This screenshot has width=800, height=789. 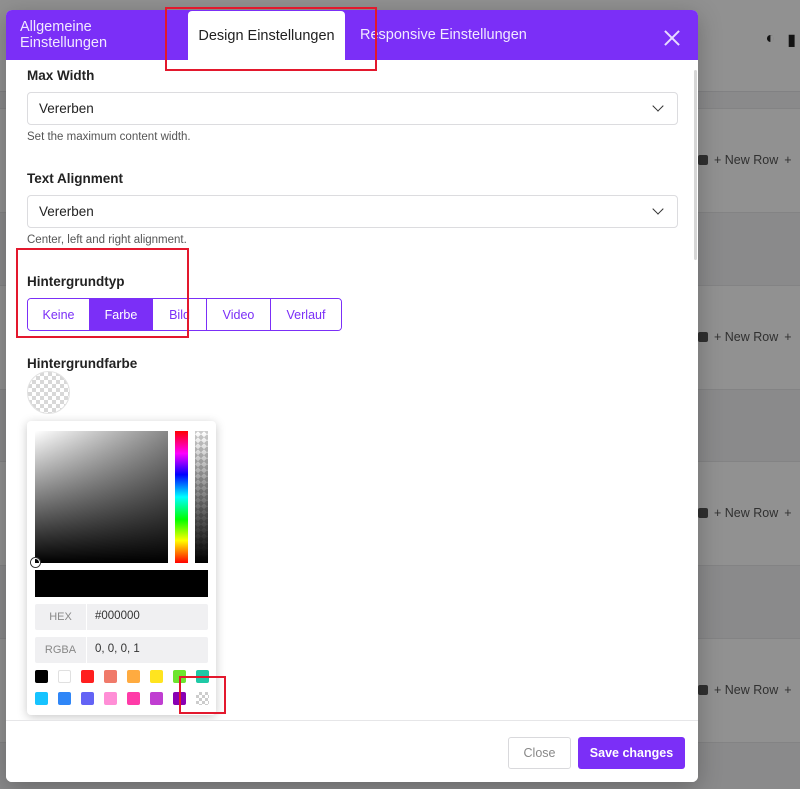 I want to click on max-width-help: Set the maximum content width., so click(x=109, y=137).